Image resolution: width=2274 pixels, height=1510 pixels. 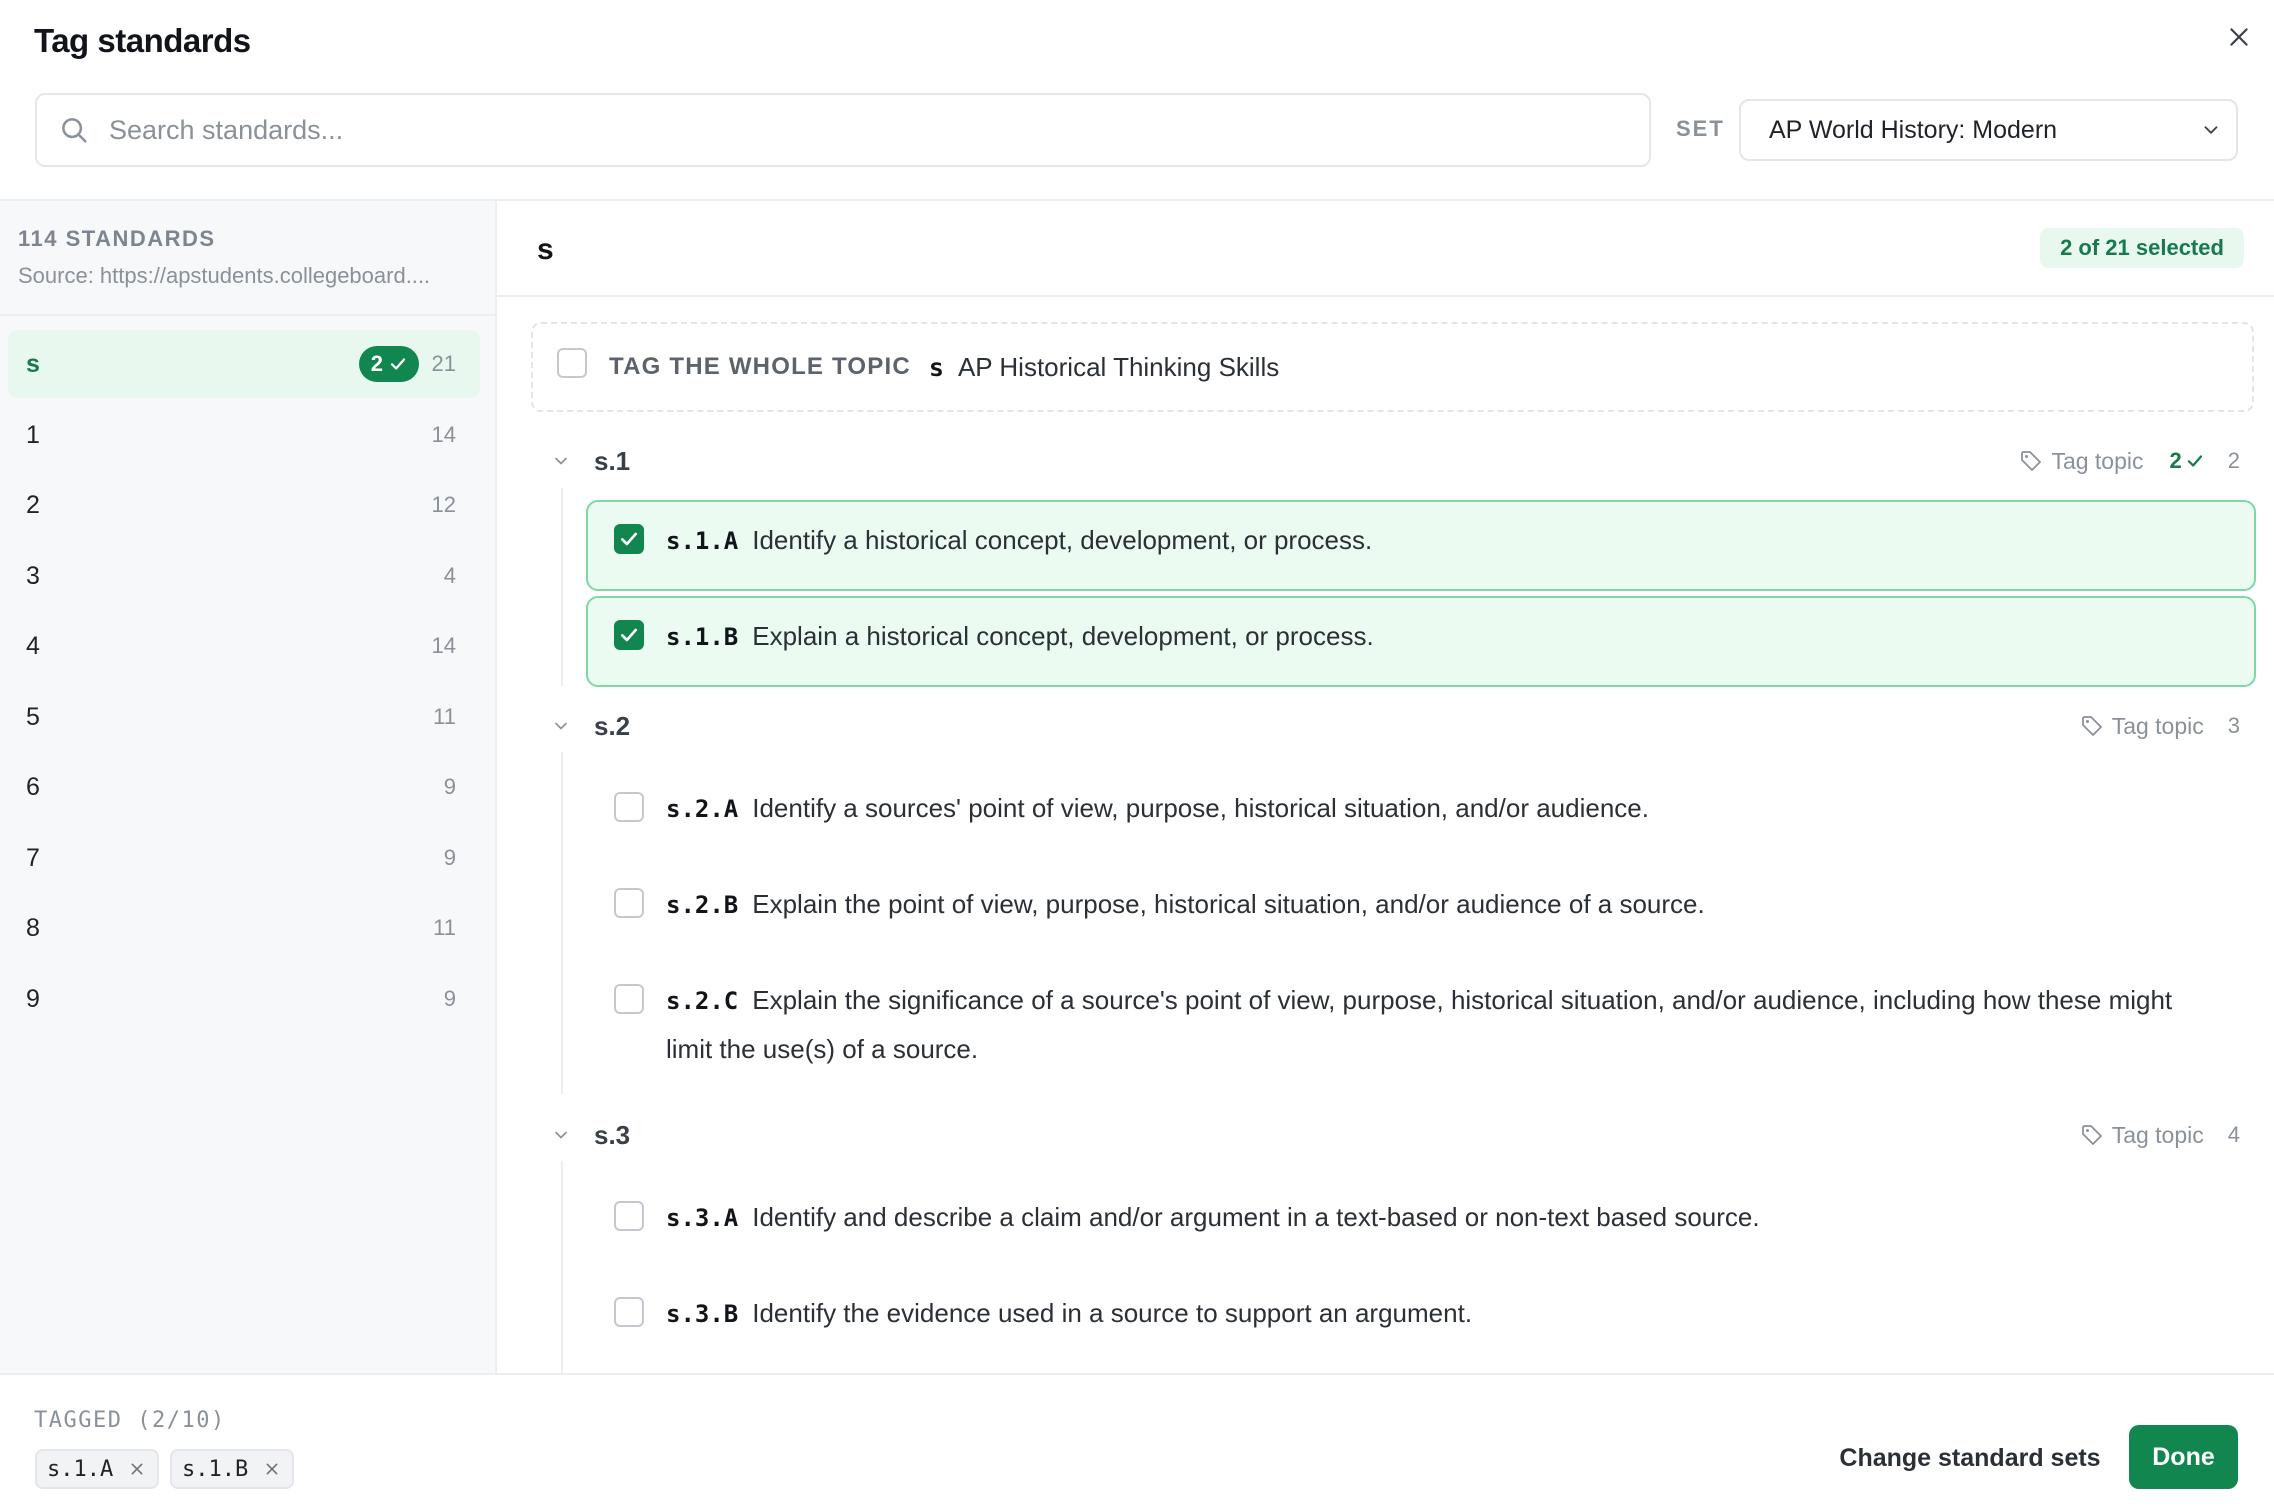 What do you see at coordinates (244, 435) in the screenshot?
I see `sidebar-item-1: 1 14` at bounding box center [244, 435].